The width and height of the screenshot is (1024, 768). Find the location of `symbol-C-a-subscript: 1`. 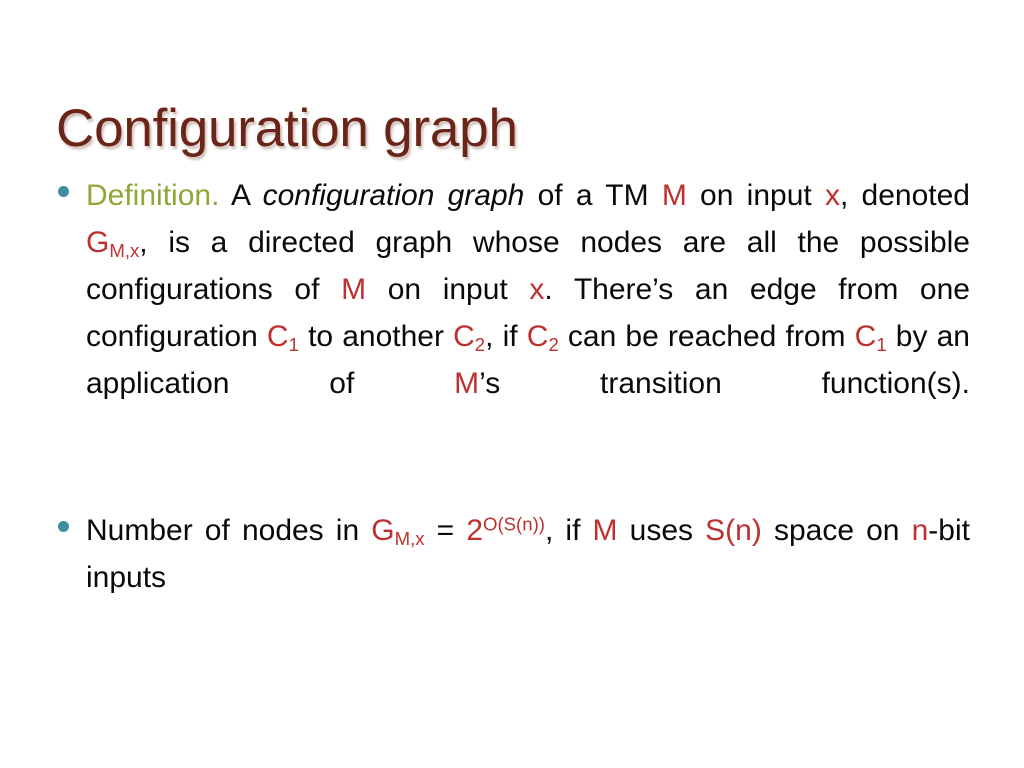

symbol-C-a-subscript: 1 is located at coordinates (293, 345).